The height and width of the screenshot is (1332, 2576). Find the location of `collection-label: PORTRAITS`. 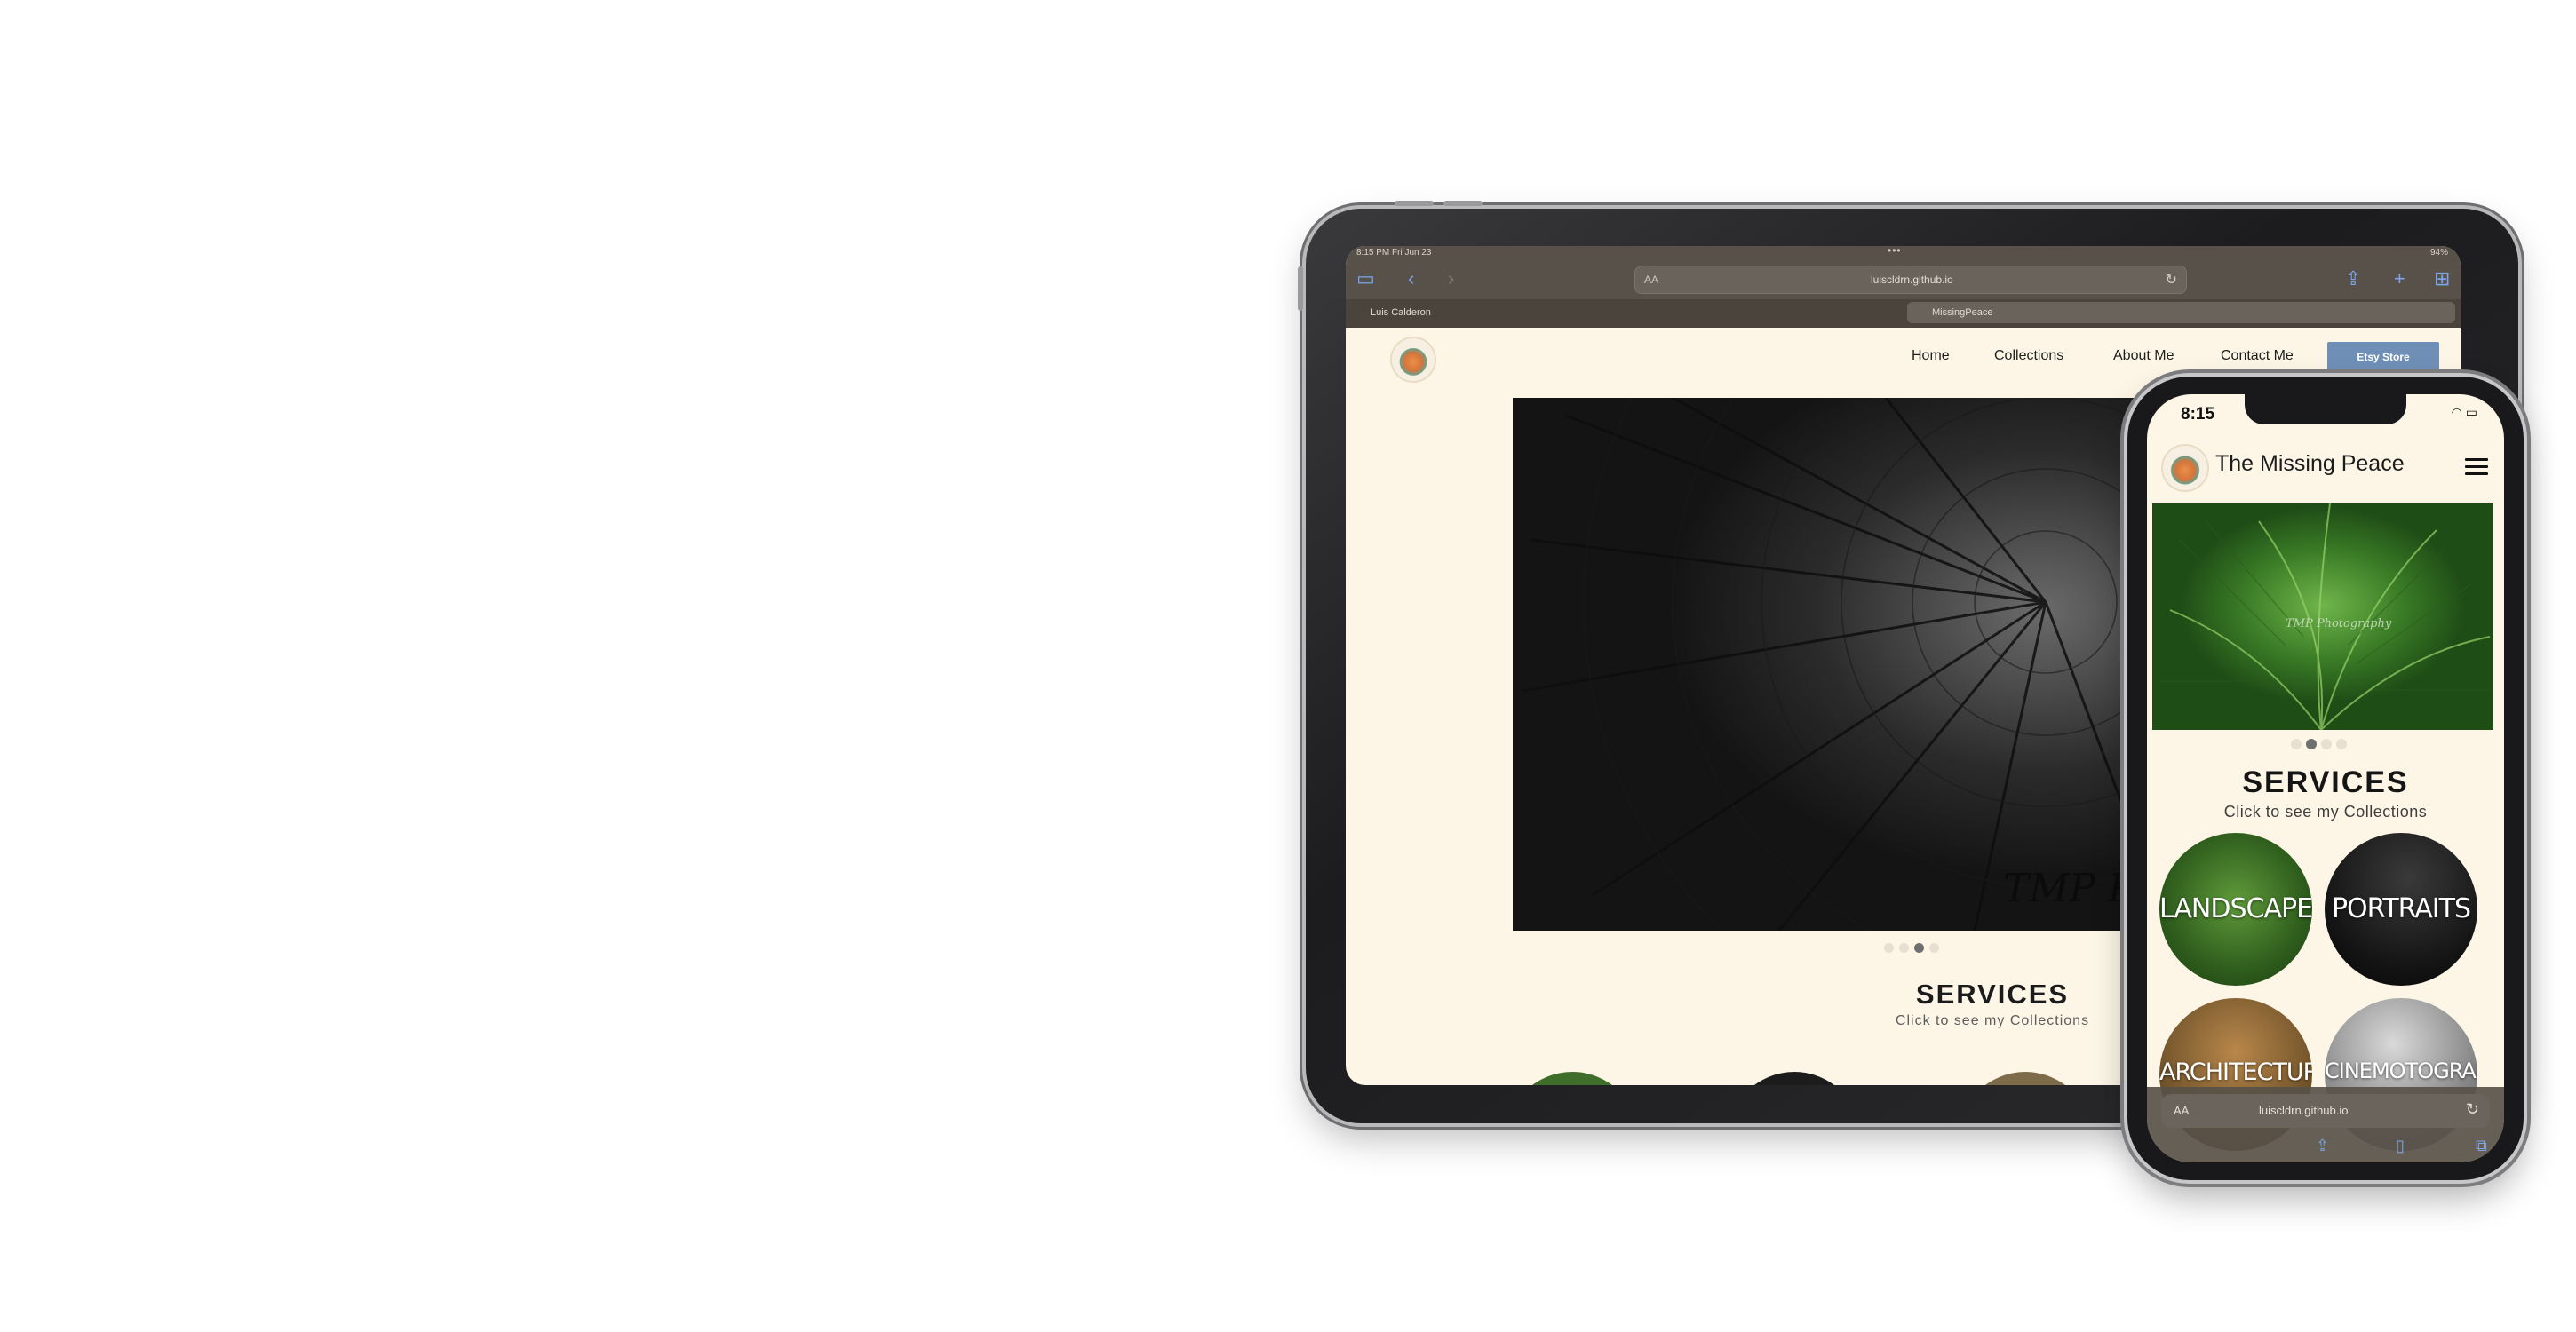

collection-label: PORTRAITS is located at coordinates (2401, 908).